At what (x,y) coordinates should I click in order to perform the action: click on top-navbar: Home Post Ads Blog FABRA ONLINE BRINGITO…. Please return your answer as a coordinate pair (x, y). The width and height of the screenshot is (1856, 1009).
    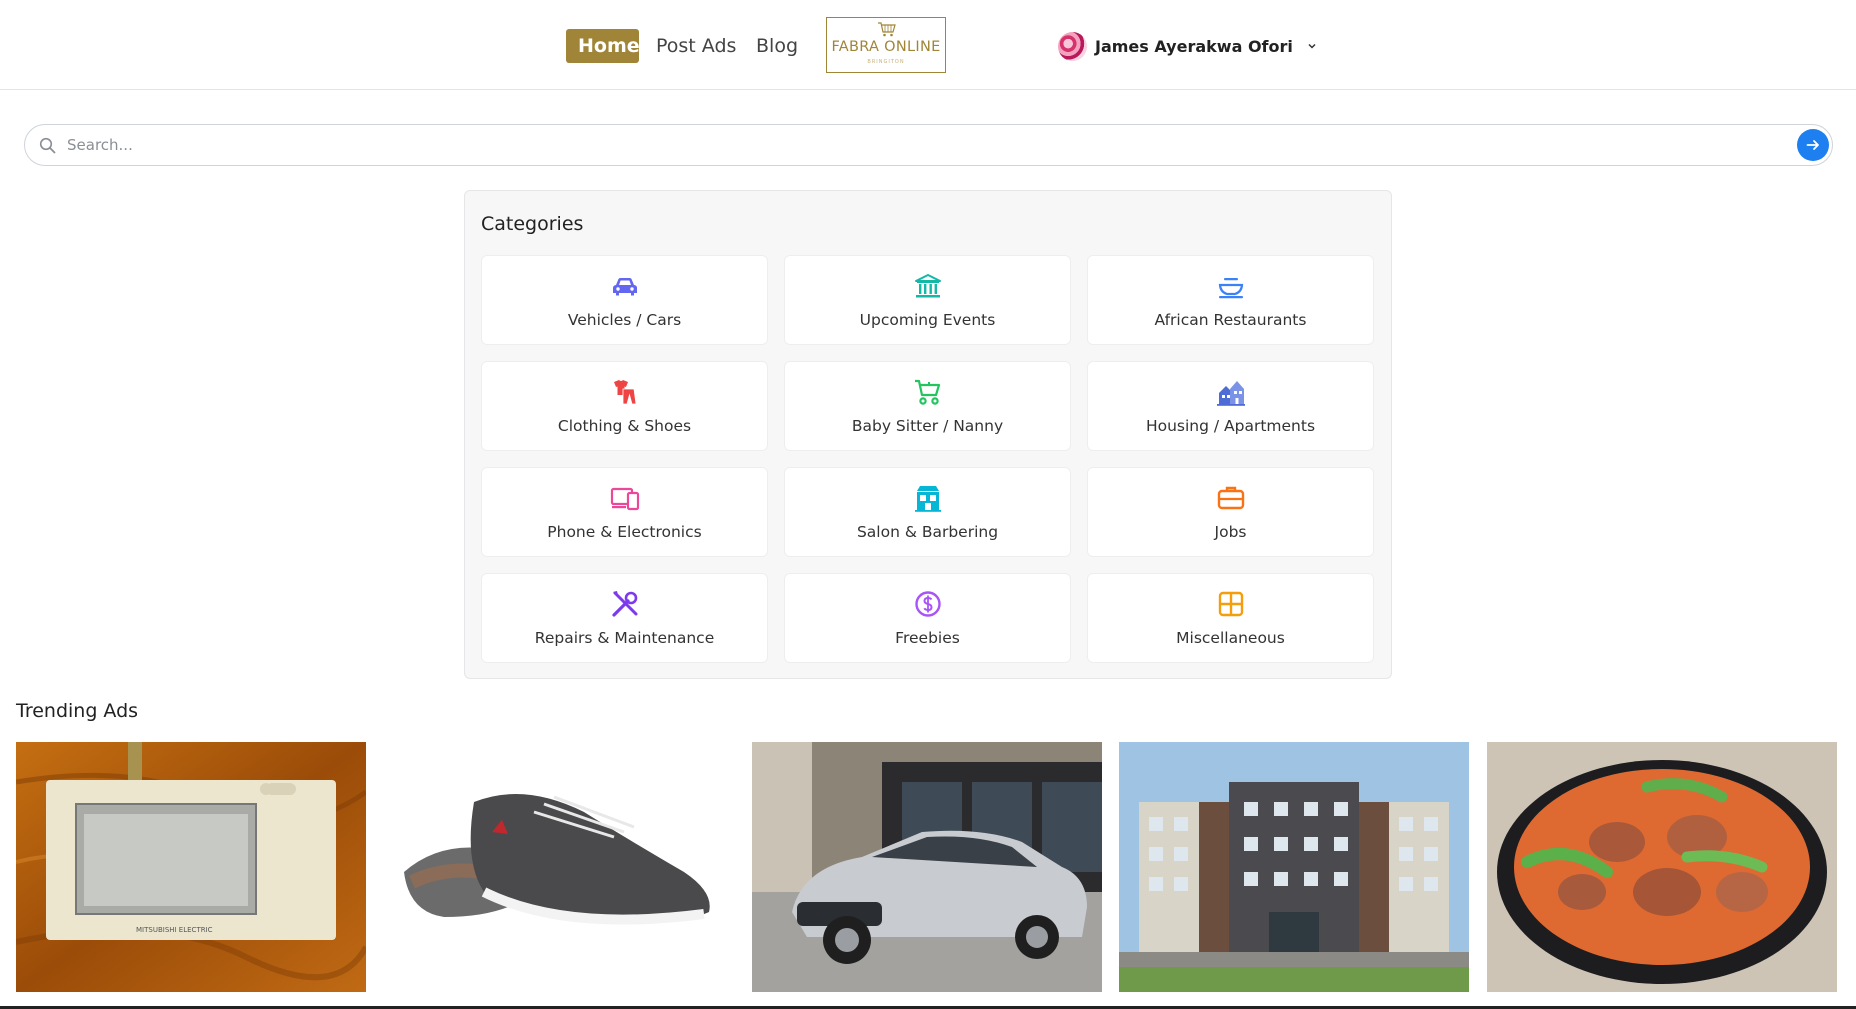
    Looking at the image, I should click on (928, 45).